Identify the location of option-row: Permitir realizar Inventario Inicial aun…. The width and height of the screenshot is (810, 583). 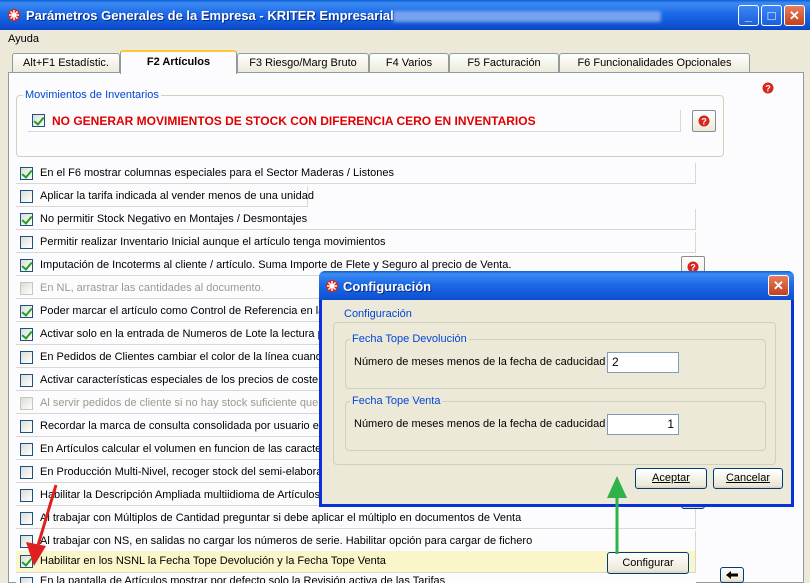
(356, 242).